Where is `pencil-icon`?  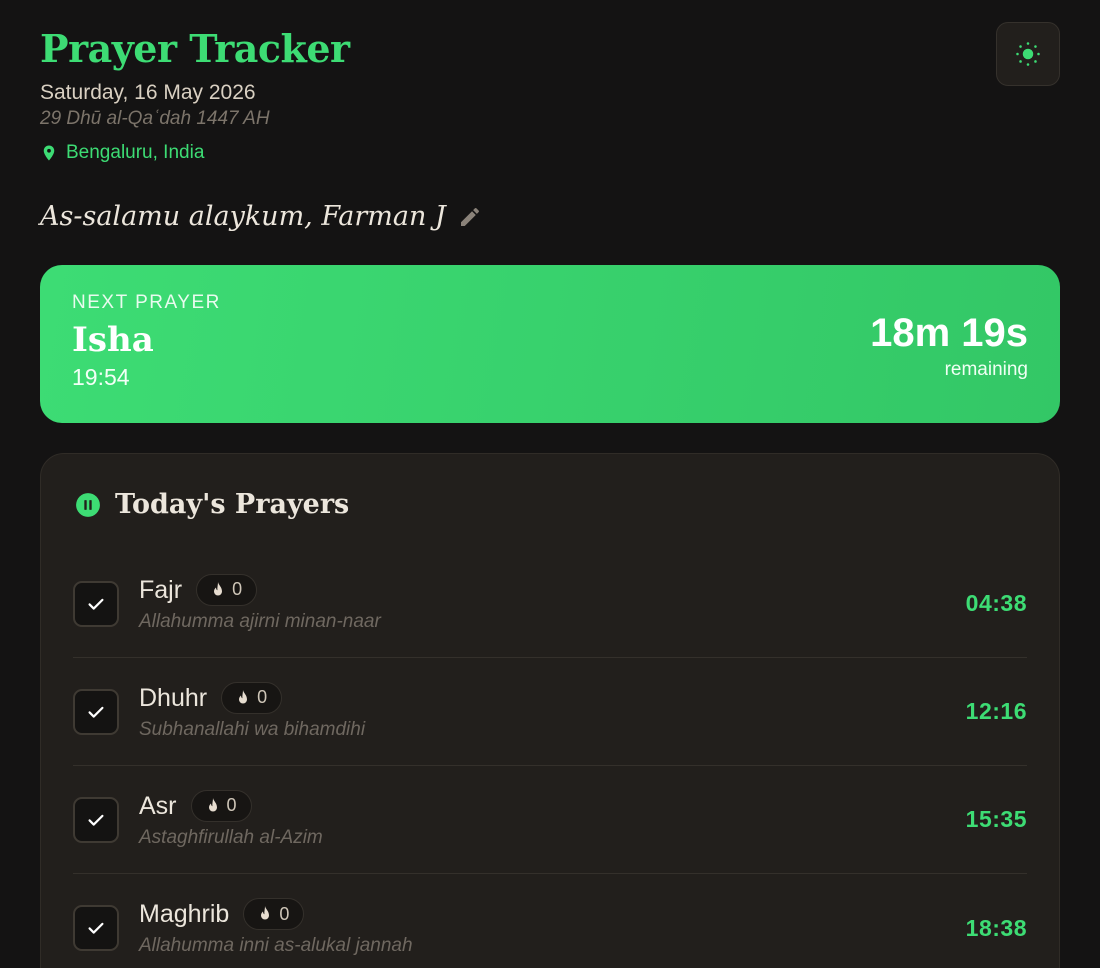 pencil-icon is located at coordinates (470, 217).